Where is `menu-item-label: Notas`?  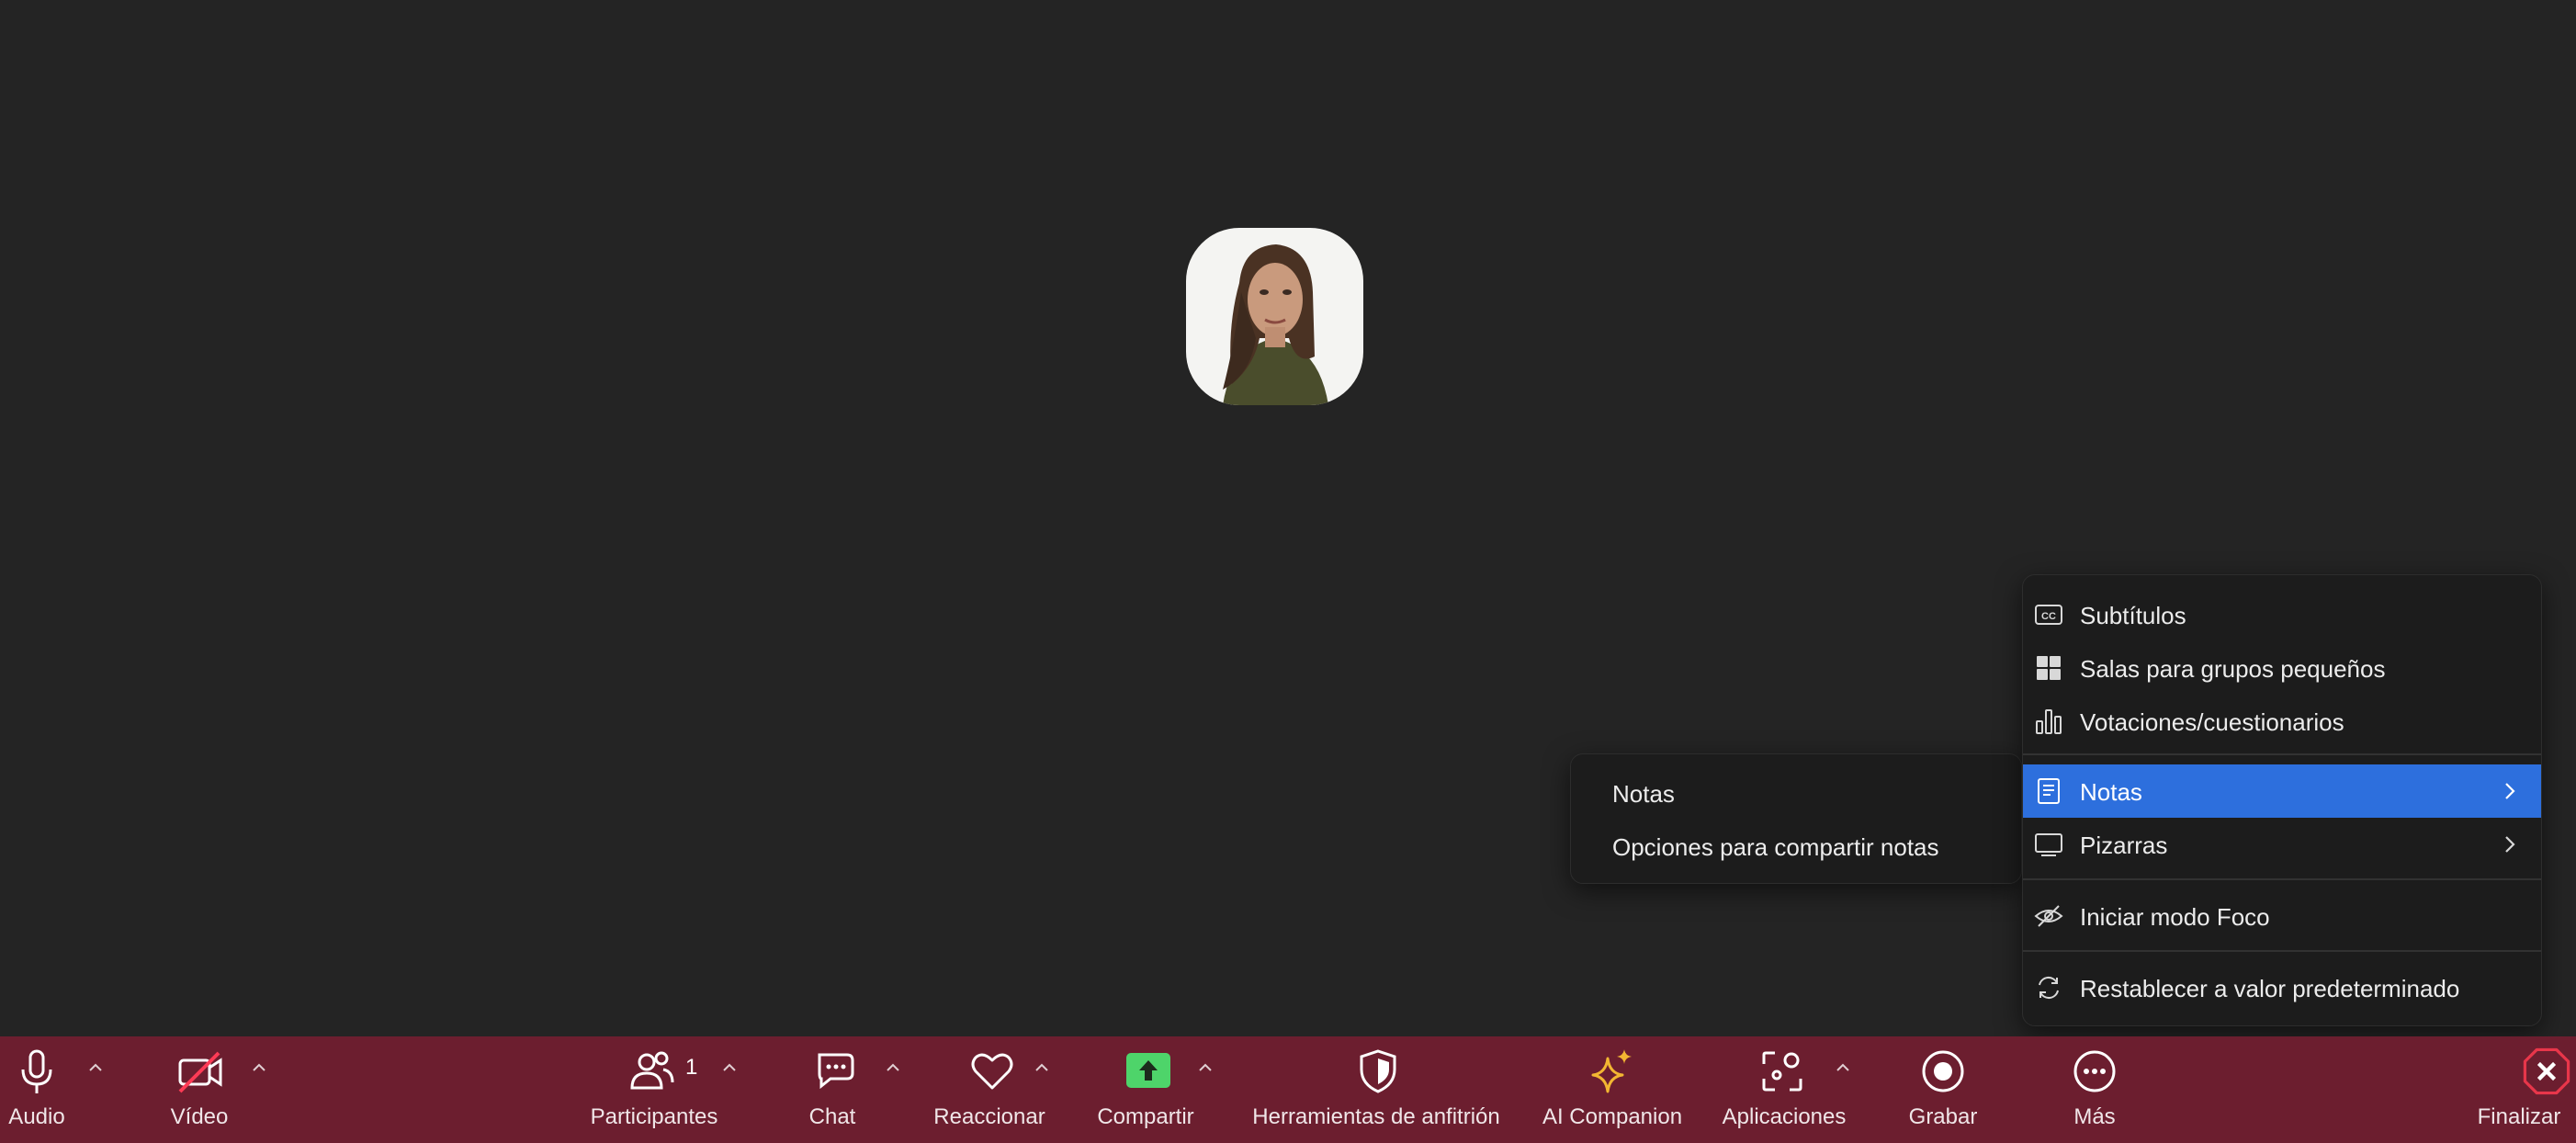
menu-item-label: Notas is located at coordinates (2111, 792).